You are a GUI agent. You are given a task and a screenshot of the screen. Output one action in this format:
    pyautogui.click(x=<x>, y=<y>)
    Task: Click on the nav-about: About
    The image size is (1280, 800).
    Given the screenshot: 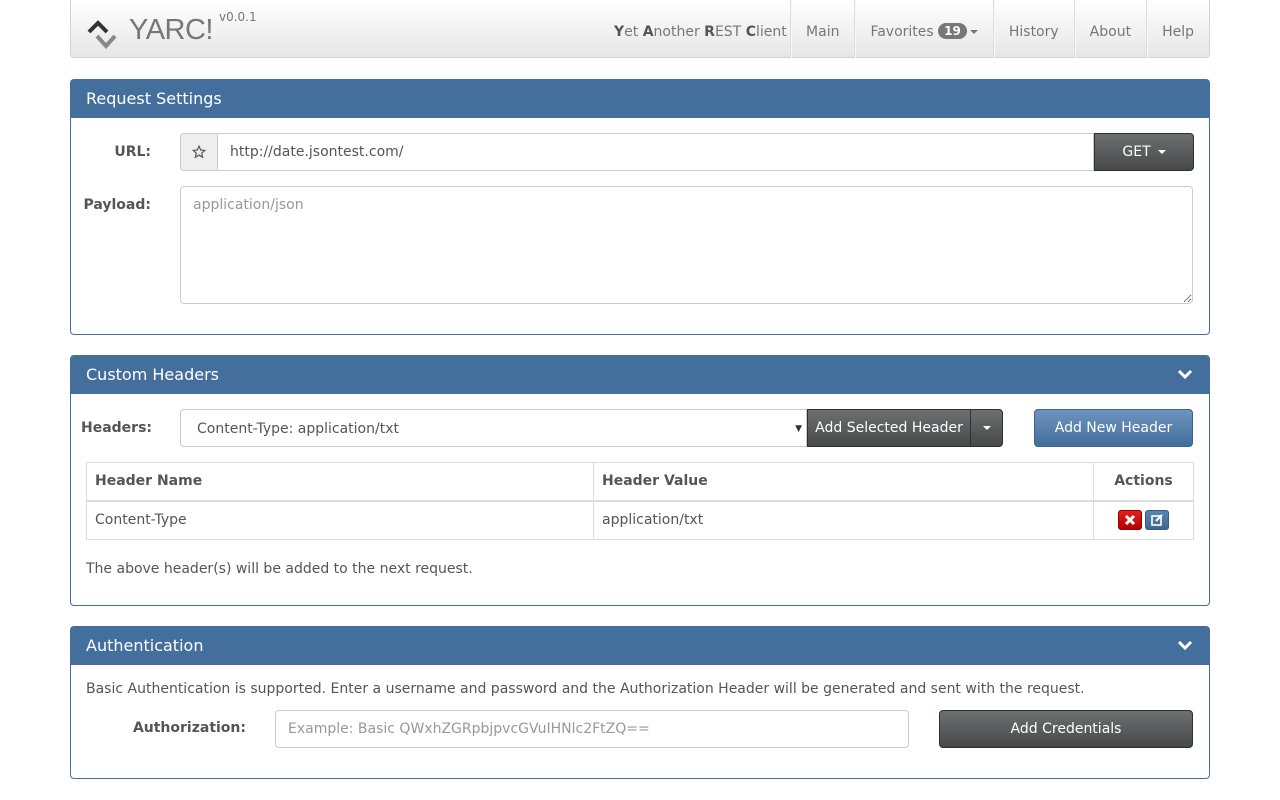 What is the action you would take?
    pyautogui.click(x=1109, y=29)
    